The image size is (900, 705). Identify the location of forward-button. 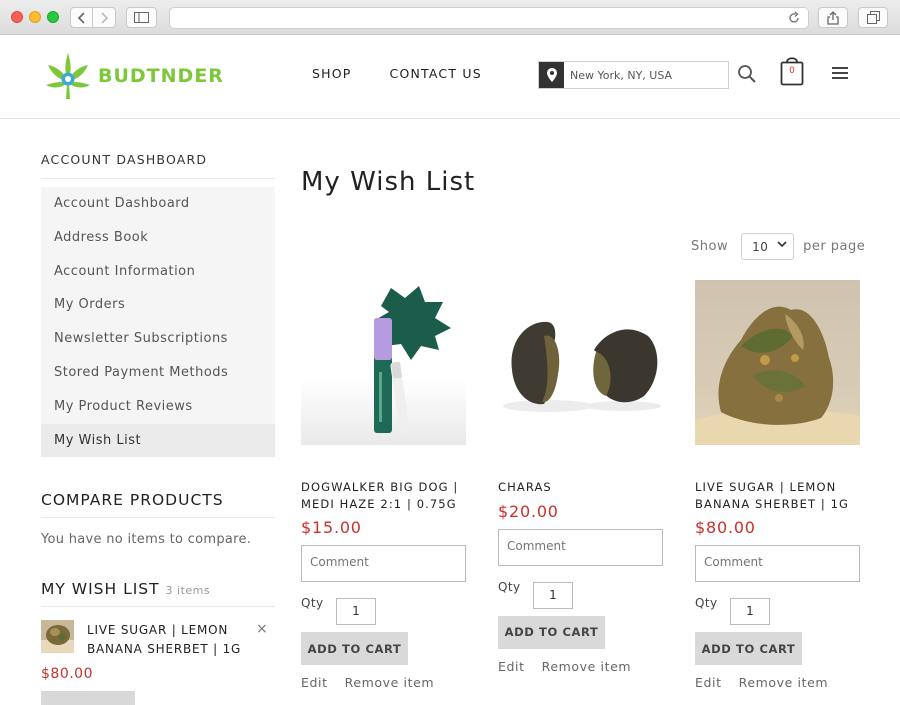
(104, 17).